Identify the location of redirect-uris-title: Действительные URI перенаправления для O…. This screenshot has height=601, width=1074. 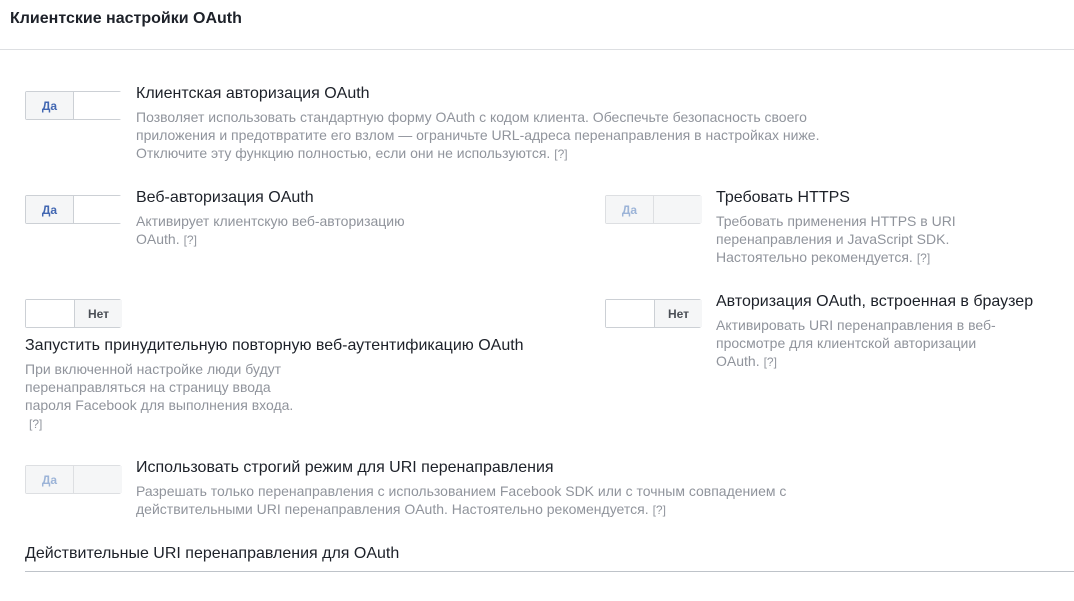
(212, 553).